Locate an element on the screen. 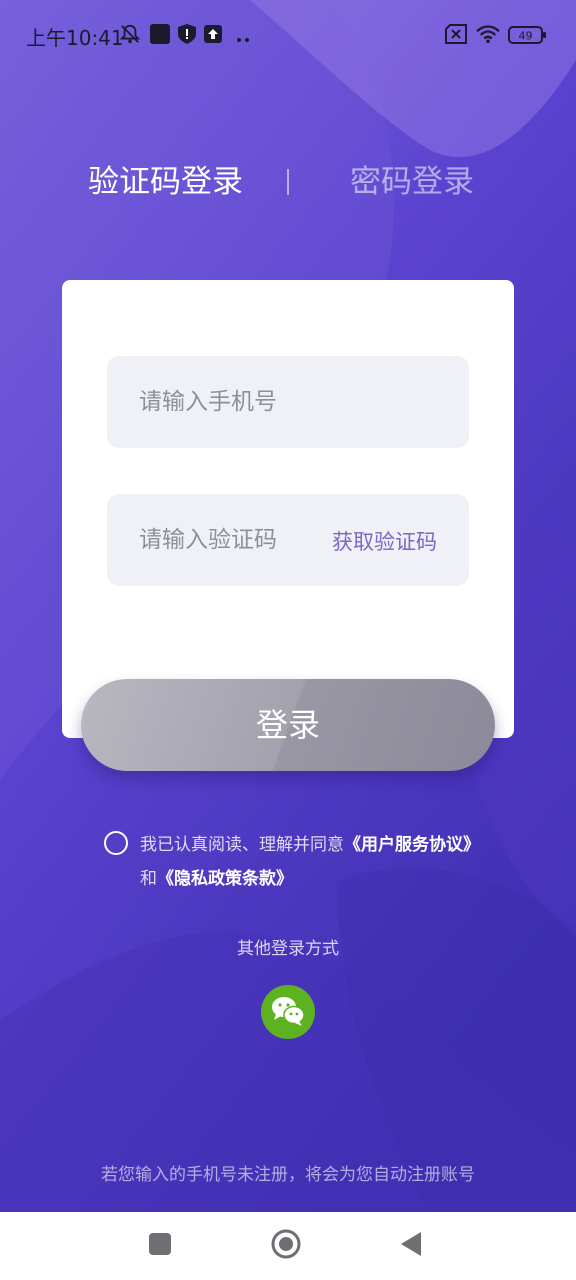  login-button: 登录 is located at coordinates (288, 725).